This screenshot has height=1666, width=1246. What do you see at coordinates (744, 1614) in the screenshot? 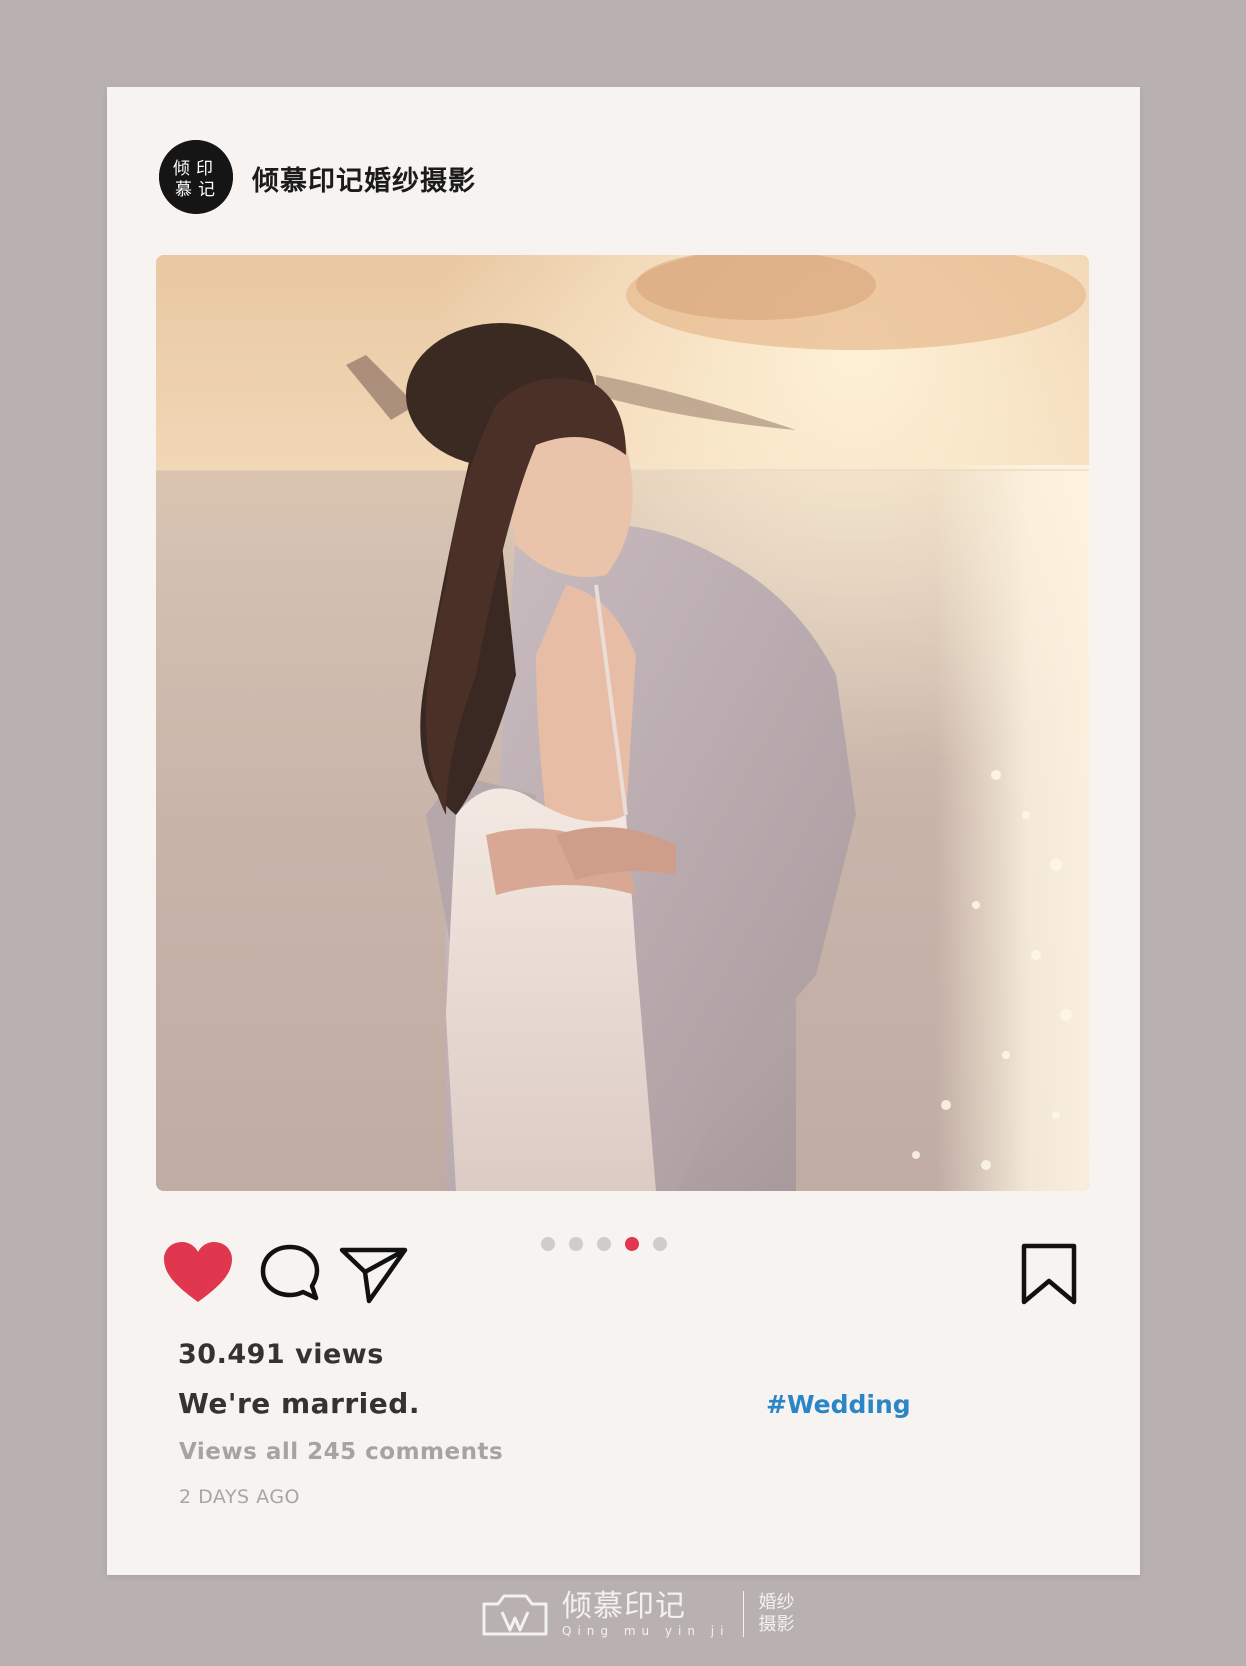
I see `footer-divider` at bounding box center [744, 1614].